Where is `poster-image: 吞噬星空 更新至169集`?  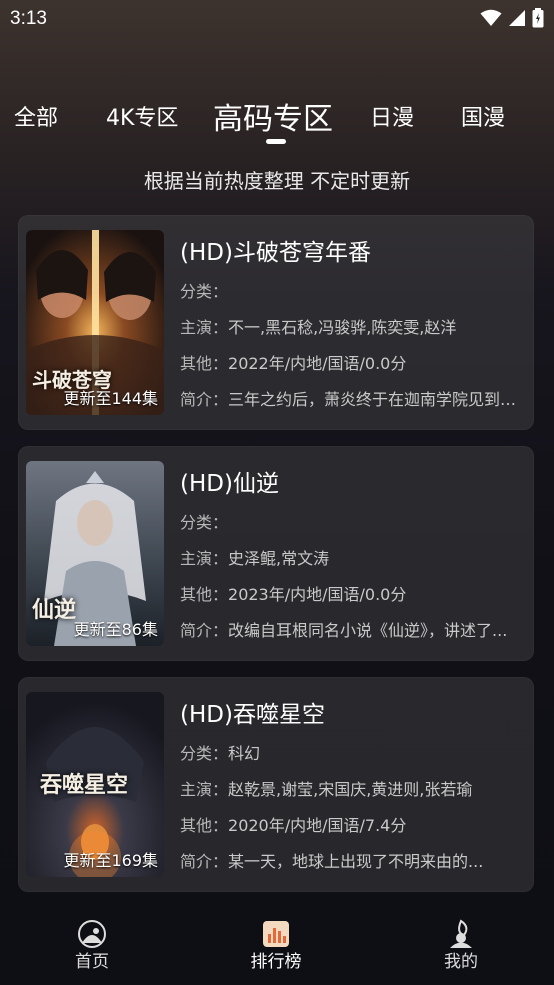
poster-image: 吞噬星空 更新至169集 is located at coordinates (95, 784).